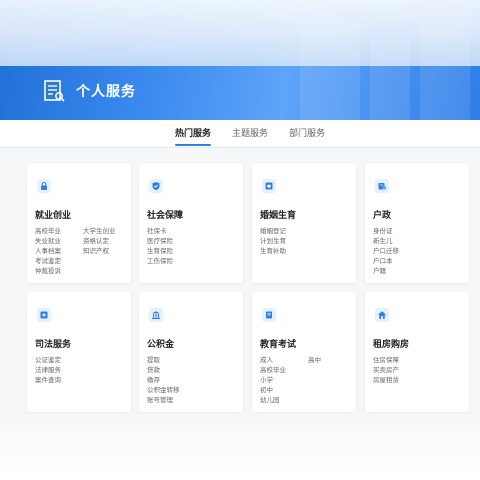 The width and height of the screenshot is (480, 480). What do you see at coordinates (106, 251) in the screenshot?
I see `service-link: 知识产权` at bounding box center [106, 251].